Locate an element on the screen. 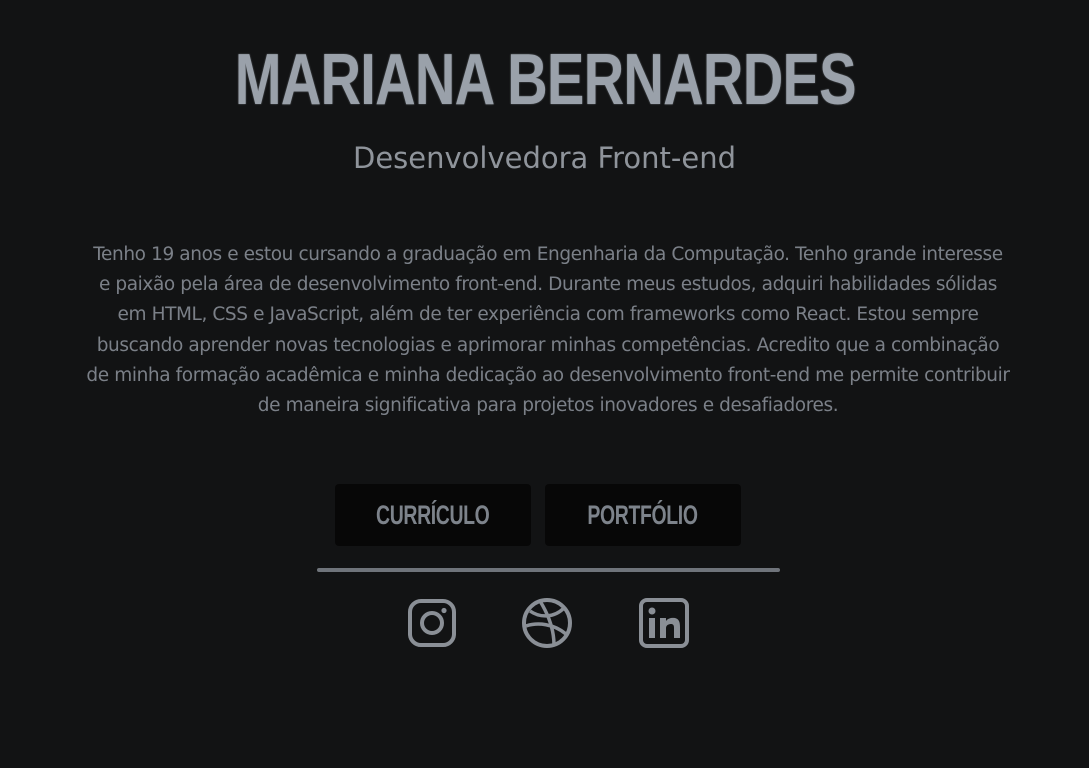  social-links is located at coordinates (544, 623).